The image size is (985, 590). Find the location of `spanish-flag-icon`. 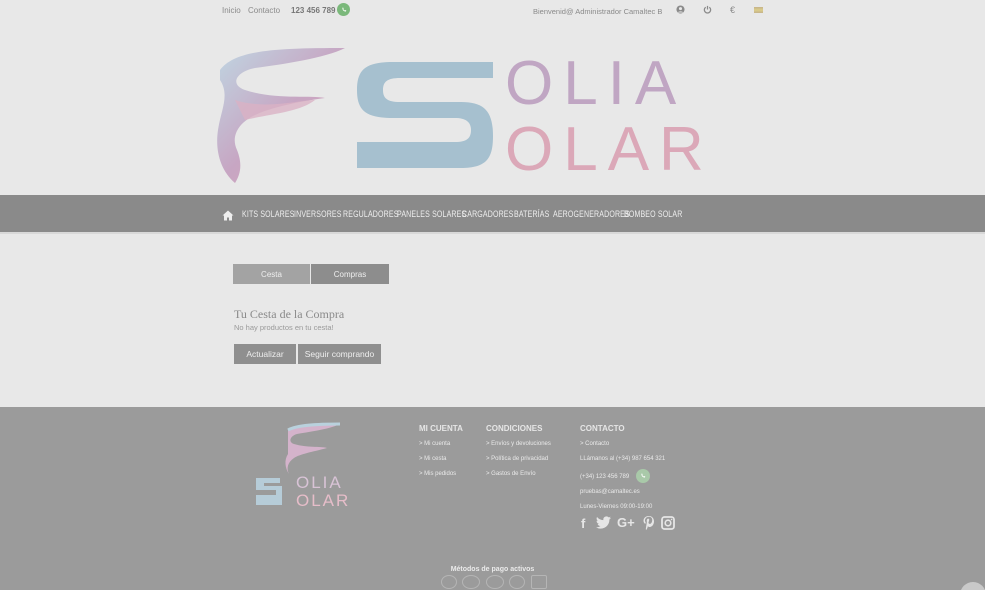

spanish-flag-icon is located at coordinates (758, 10).